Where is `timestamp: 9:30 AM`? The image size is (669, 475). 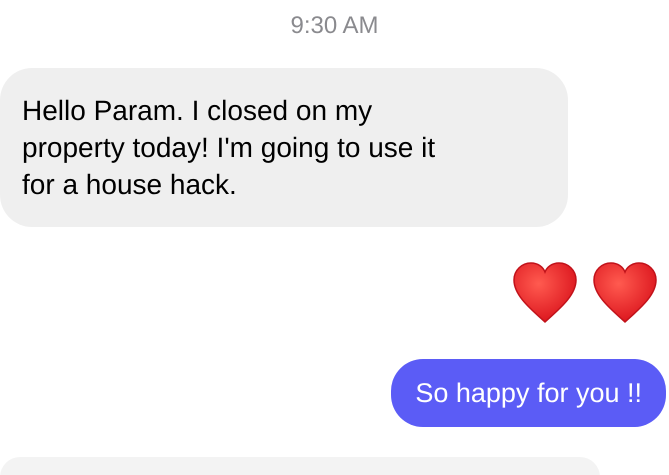
timestamp: 9:30 AM is located at coordinates (334, 26).